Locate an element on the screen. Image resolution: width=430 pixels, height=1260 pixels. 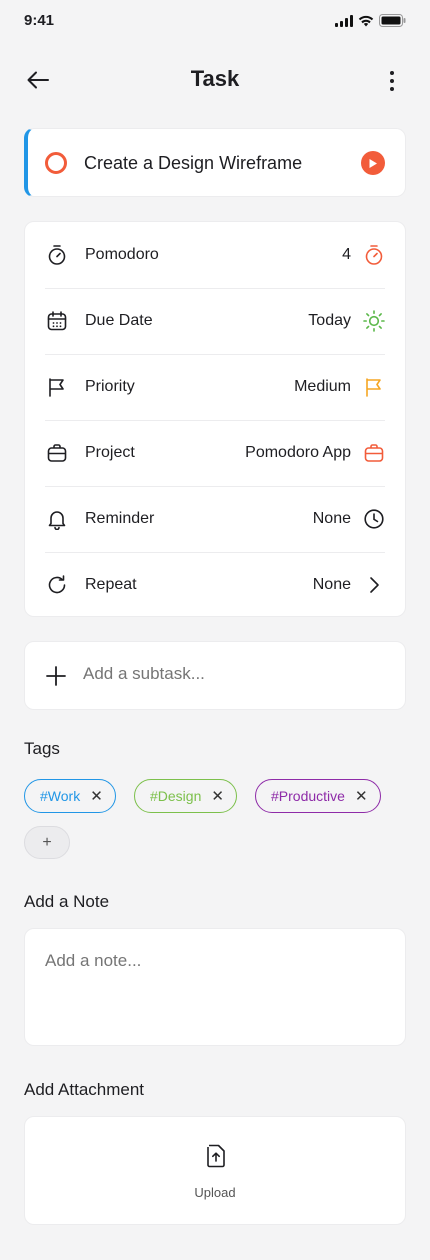
upload-label: Upload is located at coordinates (215, 1192).